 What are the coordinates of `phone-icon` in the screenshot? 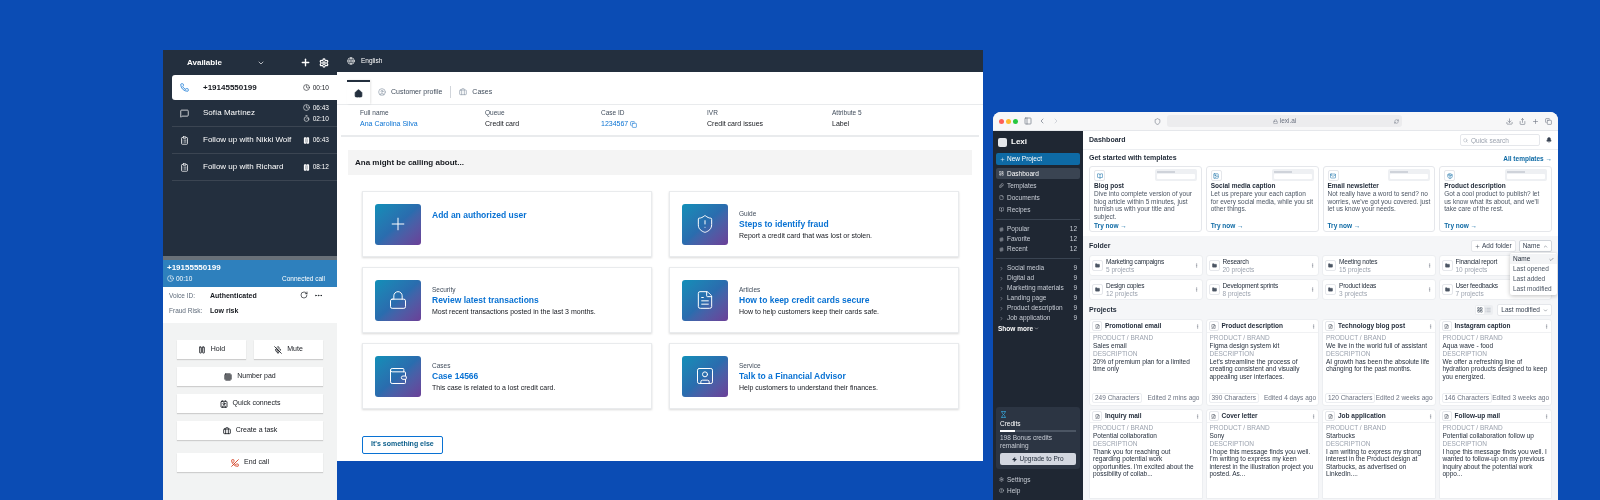 It's located at (184, 87).